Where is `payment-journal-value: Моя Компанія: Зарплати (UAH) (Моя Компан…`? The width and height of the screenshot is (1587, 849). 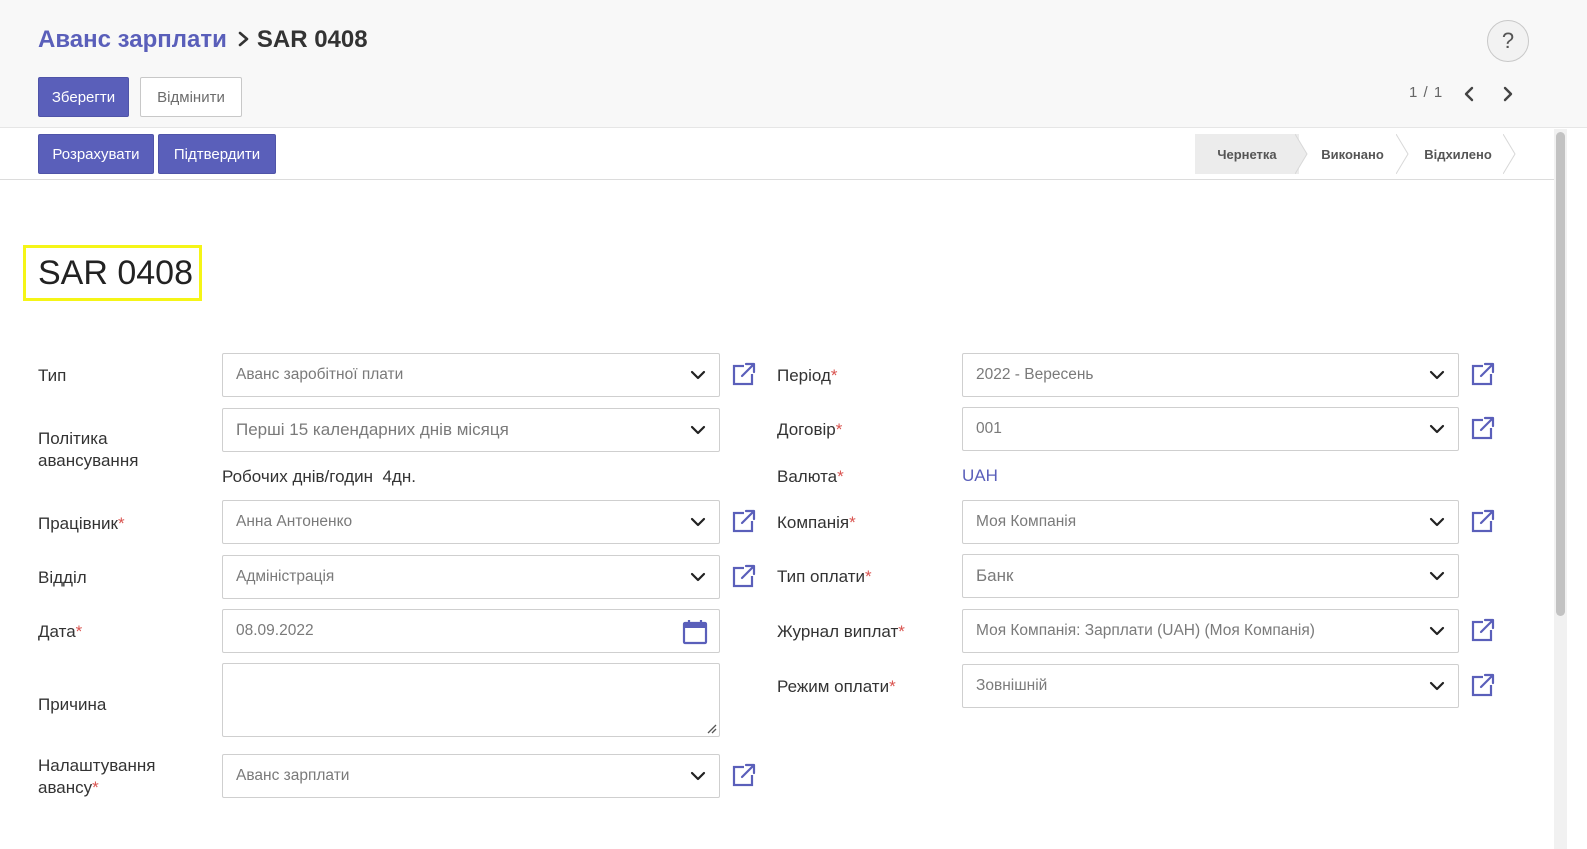 payment-journal-value: Моя Компанія: Зарплати (UAH) (Моя Компан… is located at coordinates (1145, 630).